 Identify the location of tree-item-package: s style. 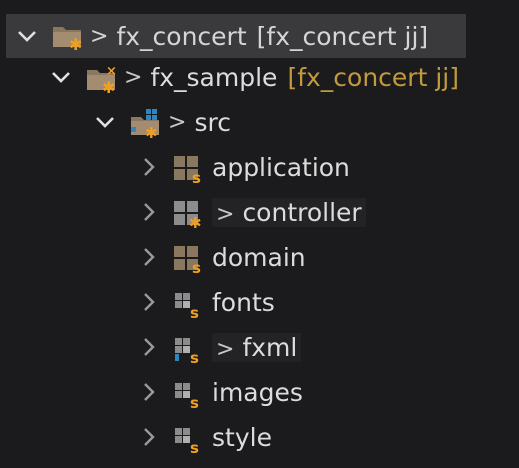
(204, 437).